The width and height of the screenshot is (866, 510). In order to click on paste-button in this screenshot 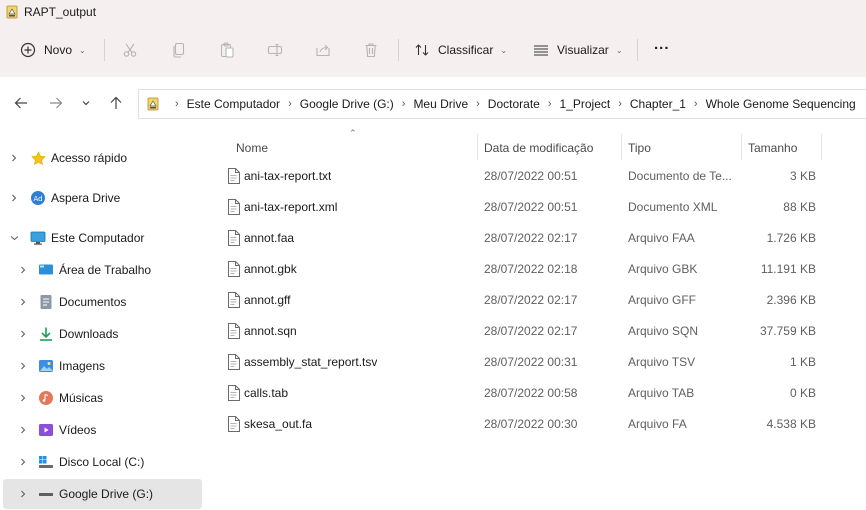, I will do `click(227, 50)`.